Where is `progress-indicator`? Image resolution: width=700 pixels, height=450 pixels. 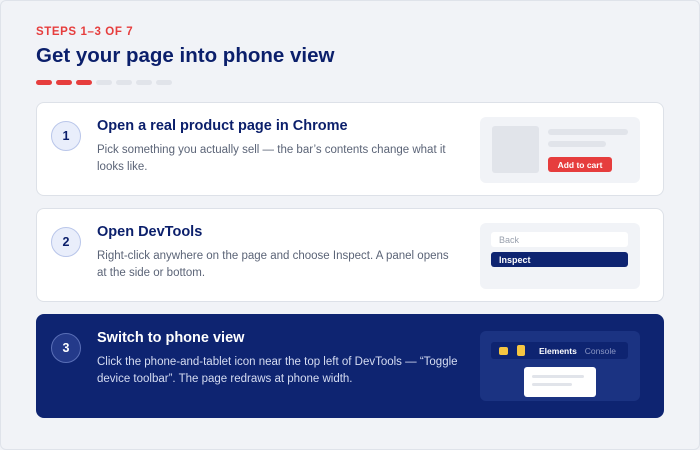
progress-indicator is located at coordinates (104, 82).